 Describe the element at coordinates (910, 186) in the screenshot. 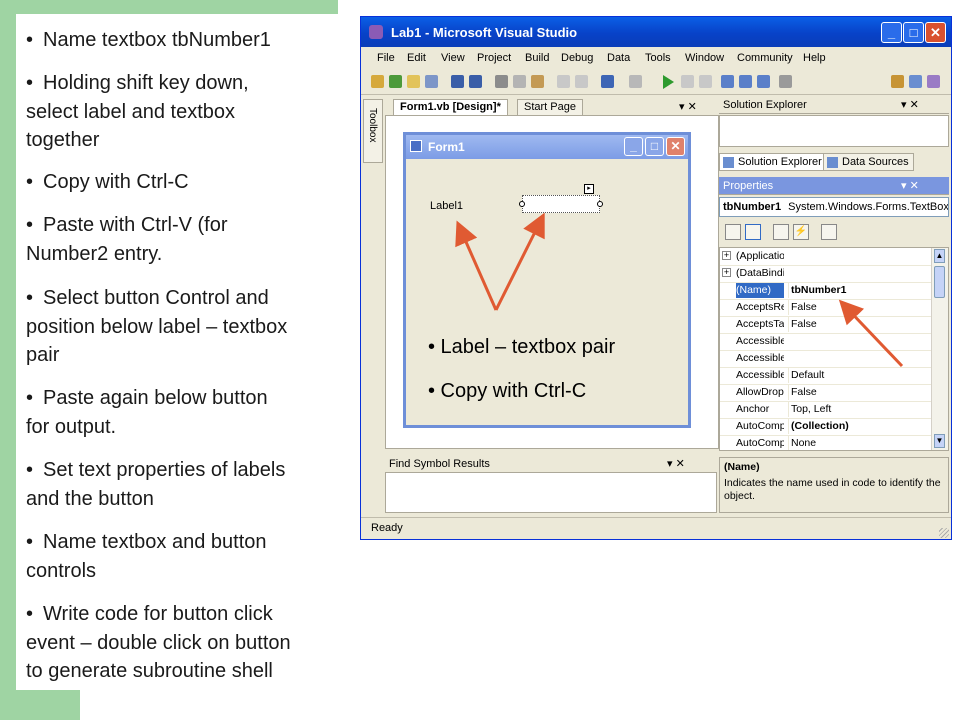

I see `properties-controls: ▾ ✕` at that location.